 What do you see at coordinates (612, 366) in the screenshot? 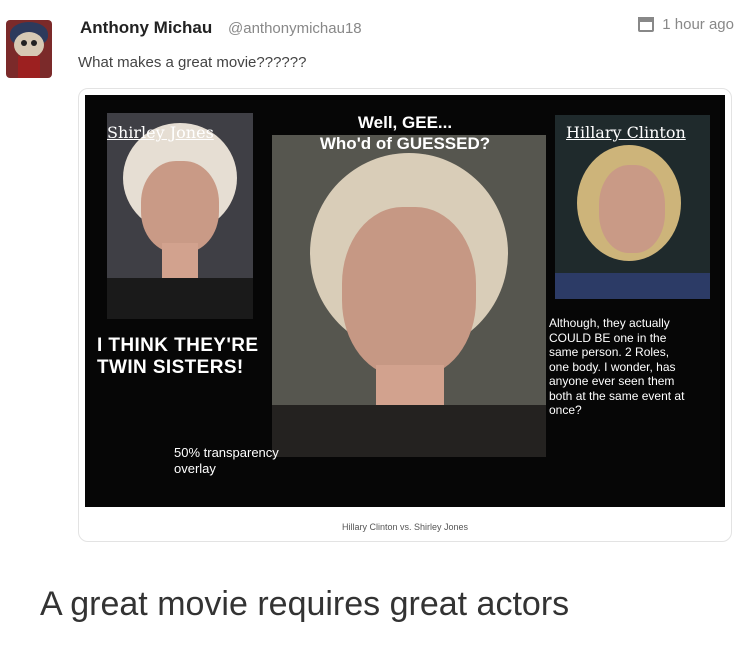
I see `note-line: one body. I wonder, has` at bounding box center [612, 366].